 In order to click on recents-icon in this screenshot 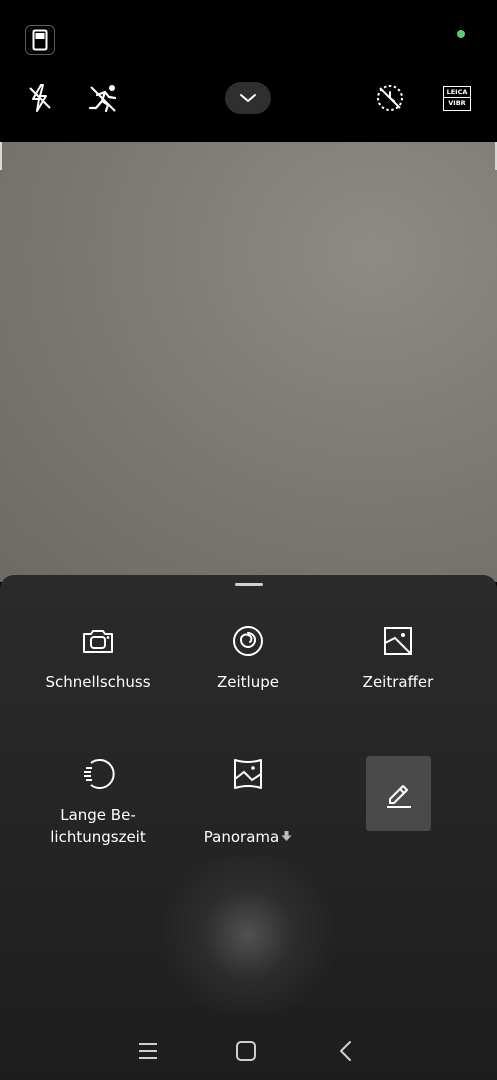, I will do `click(148, 1051)`.